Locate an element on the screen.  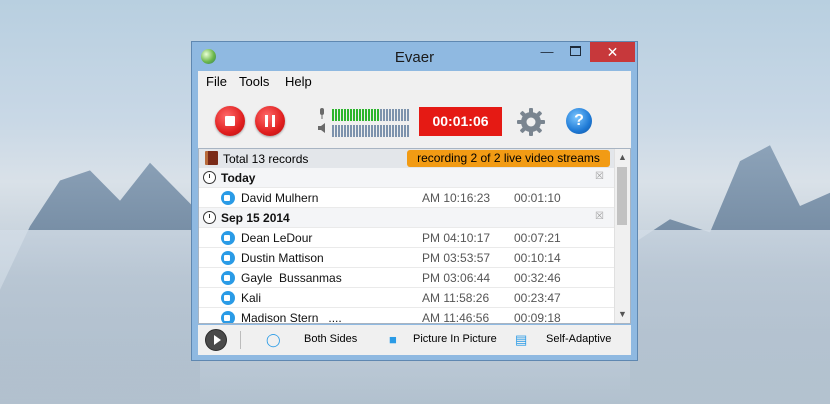
mic-icon is located at coordinates (322, 113).